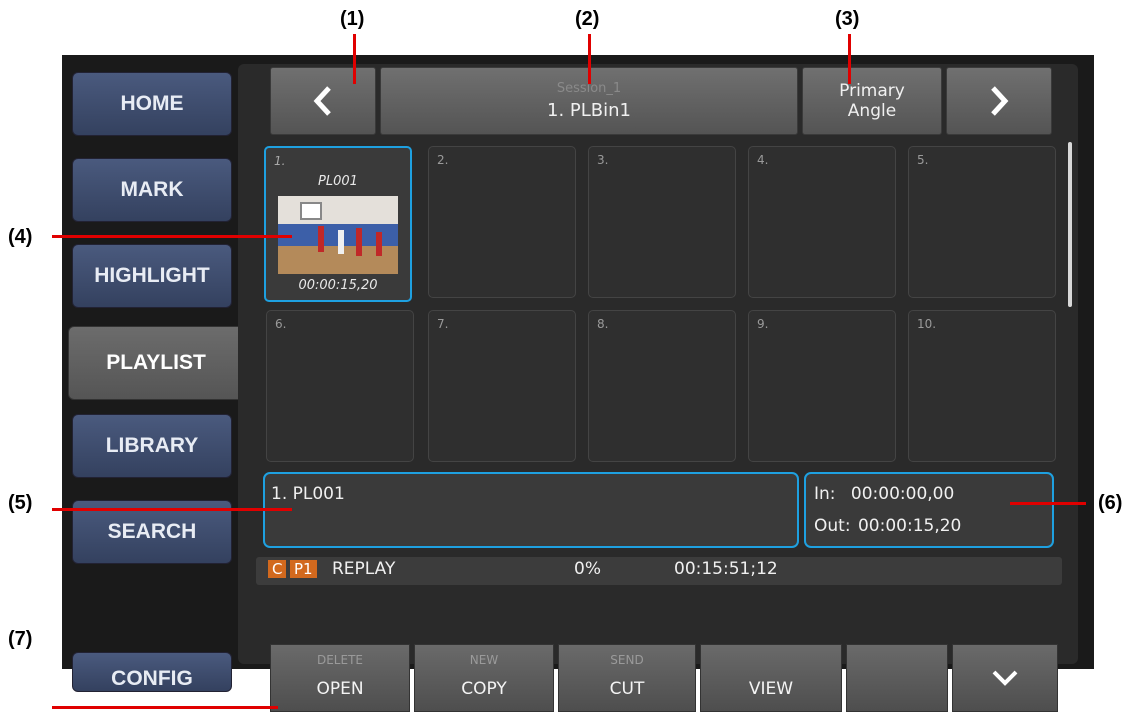 The height and width of the screenshot is (712, 1136). I want to click on clip-slot-9: 9., so click(822, 386).